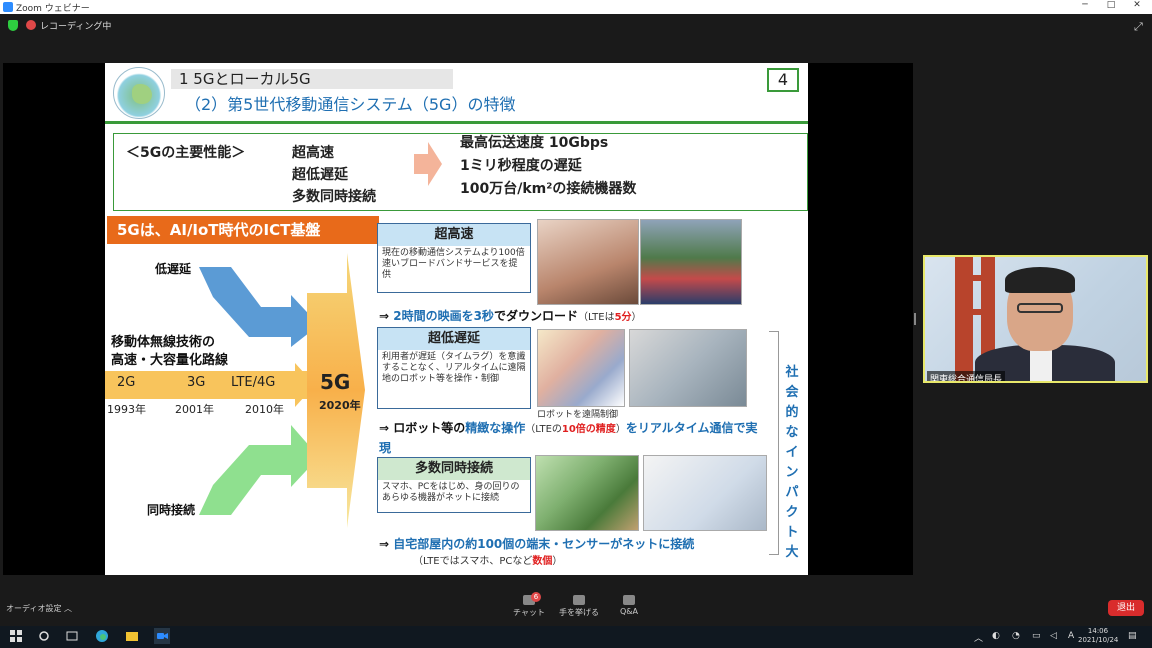 Image resolution: width=1152 pixels, height=648 pixels. I want to click on sensor-network-illustration, so click(705, 493).